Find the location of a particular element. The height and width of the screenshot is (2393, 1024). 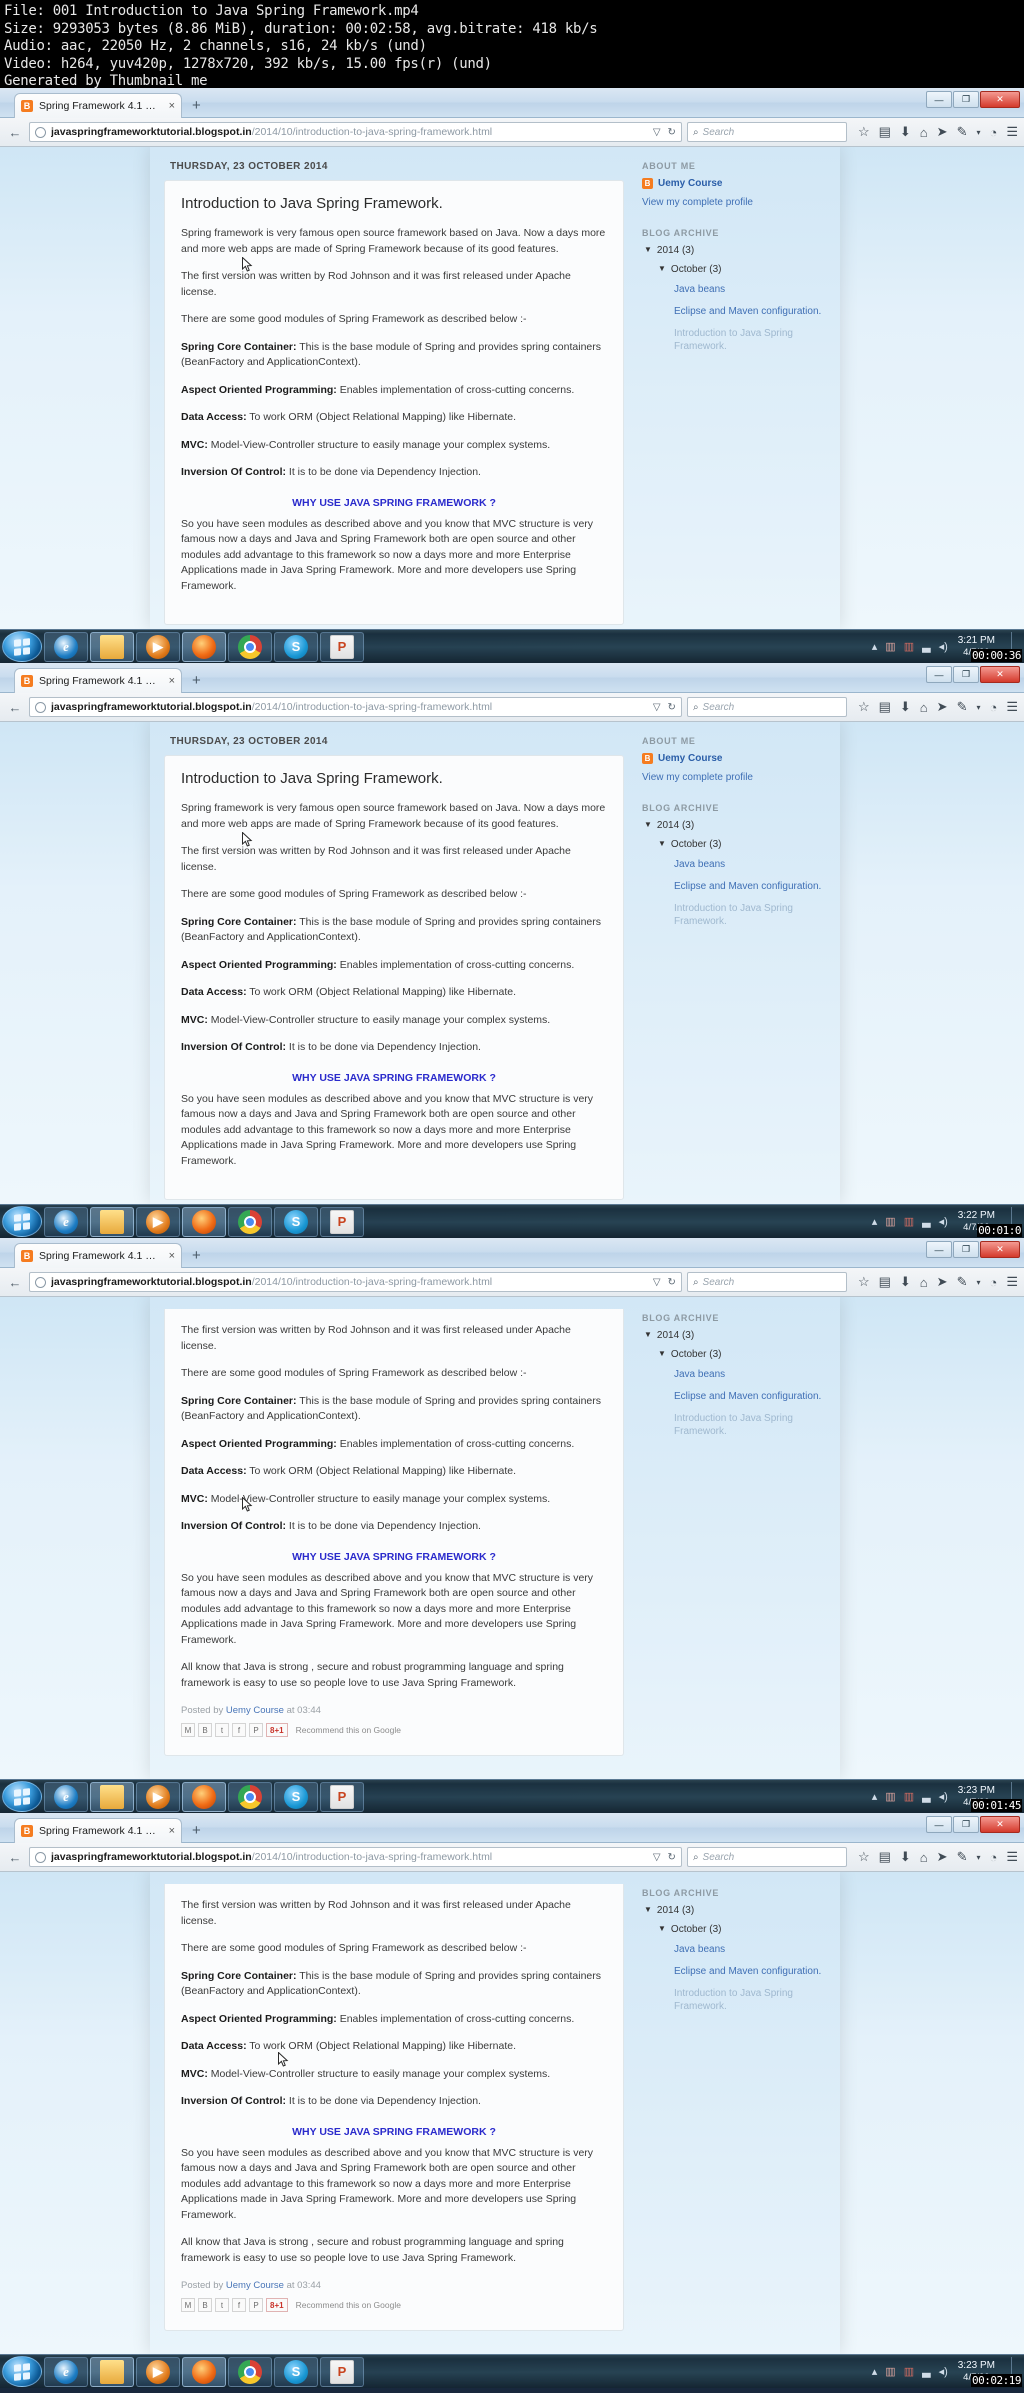

share-button: B is located at coordinates (205, 1730).